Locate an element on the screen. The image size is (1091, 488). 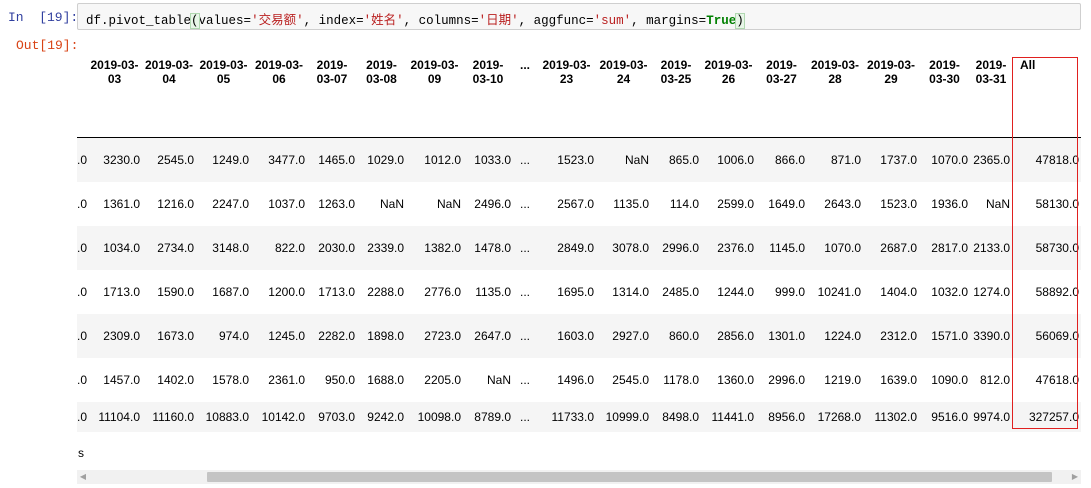
column-header: 2019-03-25 is located at coordinates (678, 86).